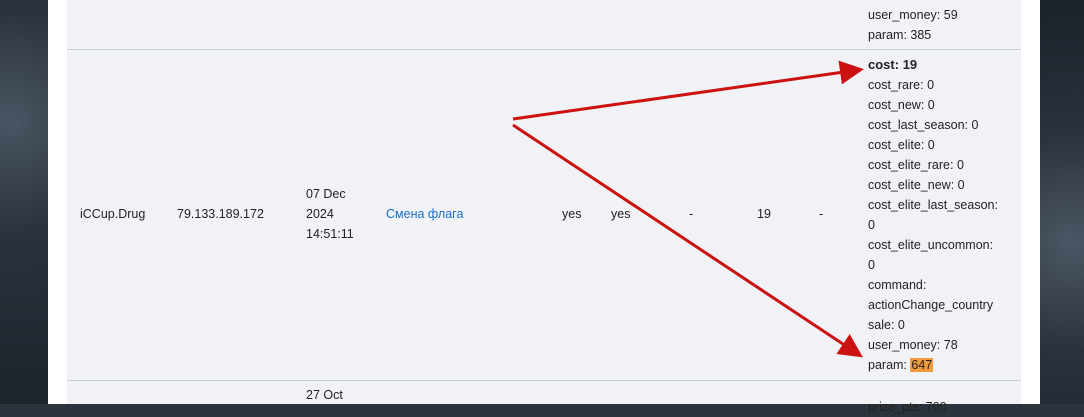 The image size is (1084, 417). Describe the element at coordinates (901, 105) in the screenshot. I see `param-cost-new: cost_new: 0` at that location.